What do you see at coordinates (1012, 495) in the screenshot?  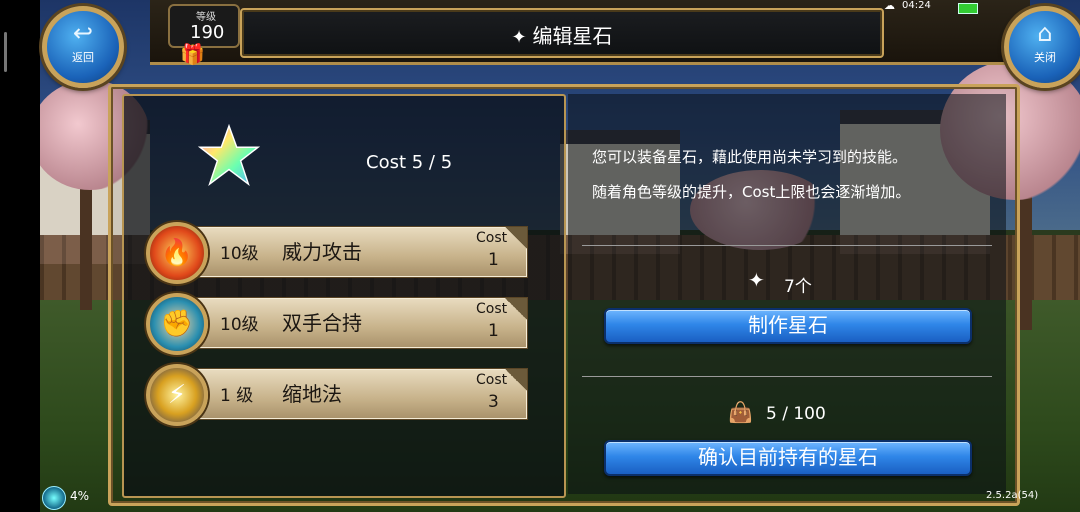 I see `version-text: 2.5.2a(54)` at bounding box center [1012, 495].